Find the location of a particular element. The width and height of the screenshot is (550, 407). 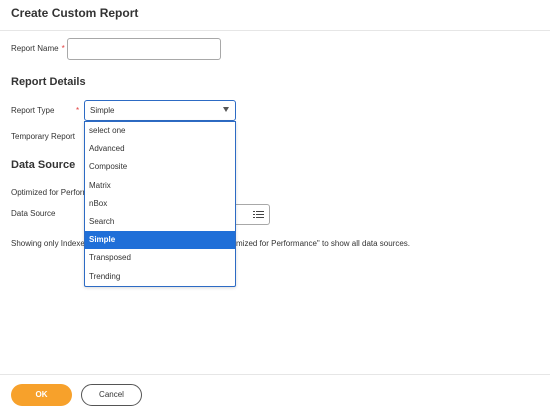

dropdown-option: select one is located at coordinates (160, 131).